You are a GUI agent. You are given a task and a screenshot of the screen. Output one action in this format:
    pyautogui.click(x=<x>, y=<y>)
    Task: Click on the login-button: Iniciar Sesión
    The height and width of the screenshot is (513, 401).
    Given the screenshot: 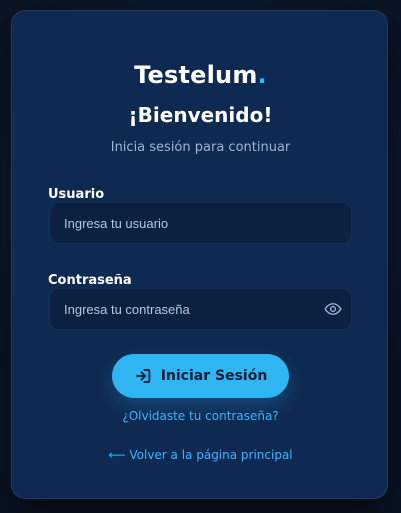 What is the action you would take?
    pyautogui.click(x=200, y=376)
    